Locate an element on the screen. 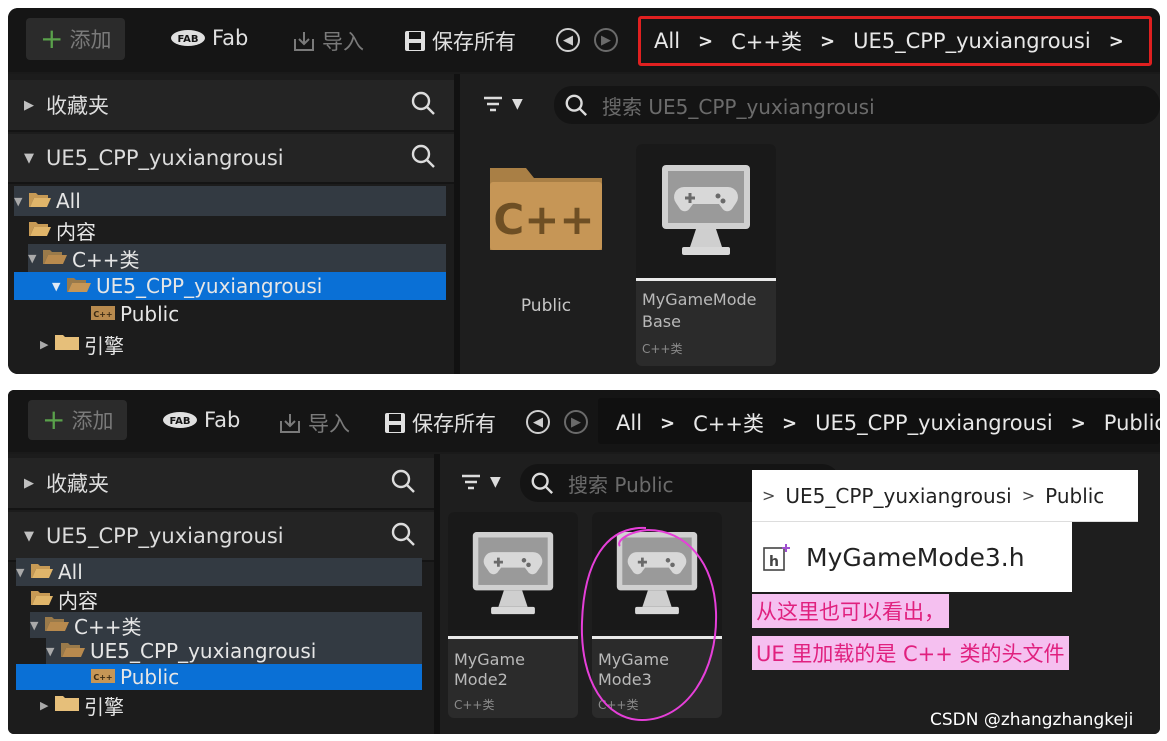  watermark: CSDN @zhangzhangkeji is located at coordinates (1032, 720).